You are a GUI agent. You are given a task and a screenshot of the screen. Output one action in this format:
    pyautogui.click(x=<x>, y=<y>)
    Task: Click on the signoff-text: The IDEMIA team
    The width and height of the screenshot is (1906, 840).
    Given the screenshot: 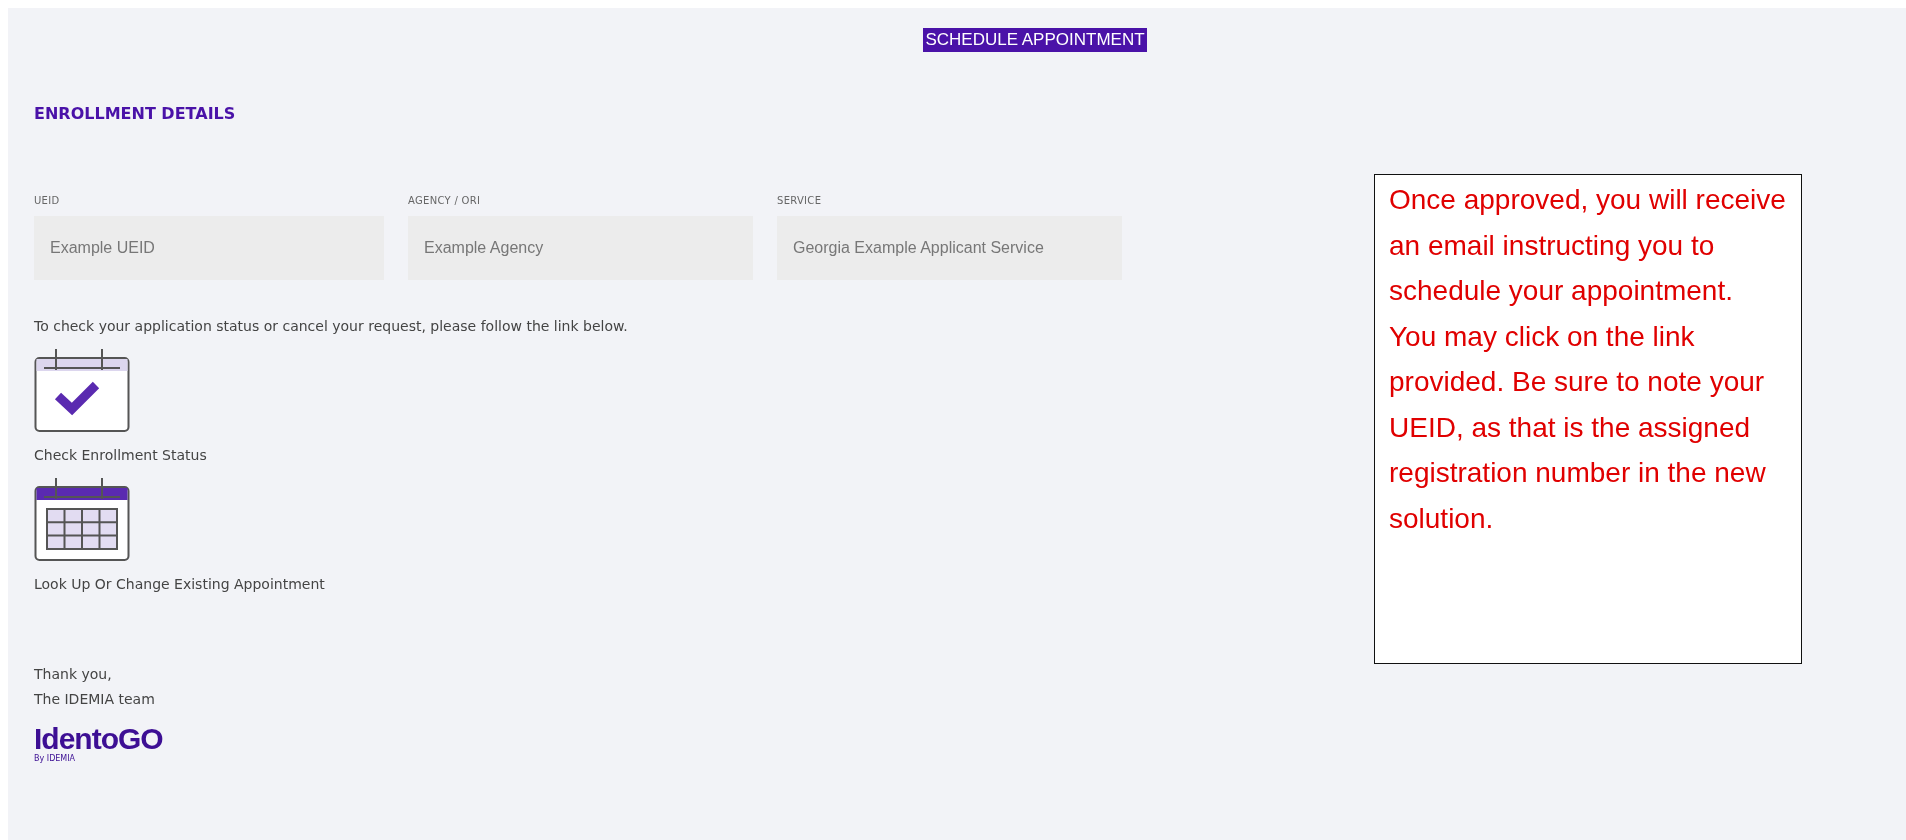 What is the action you would take?
    pyautogui.click(x=95, y=699)
    